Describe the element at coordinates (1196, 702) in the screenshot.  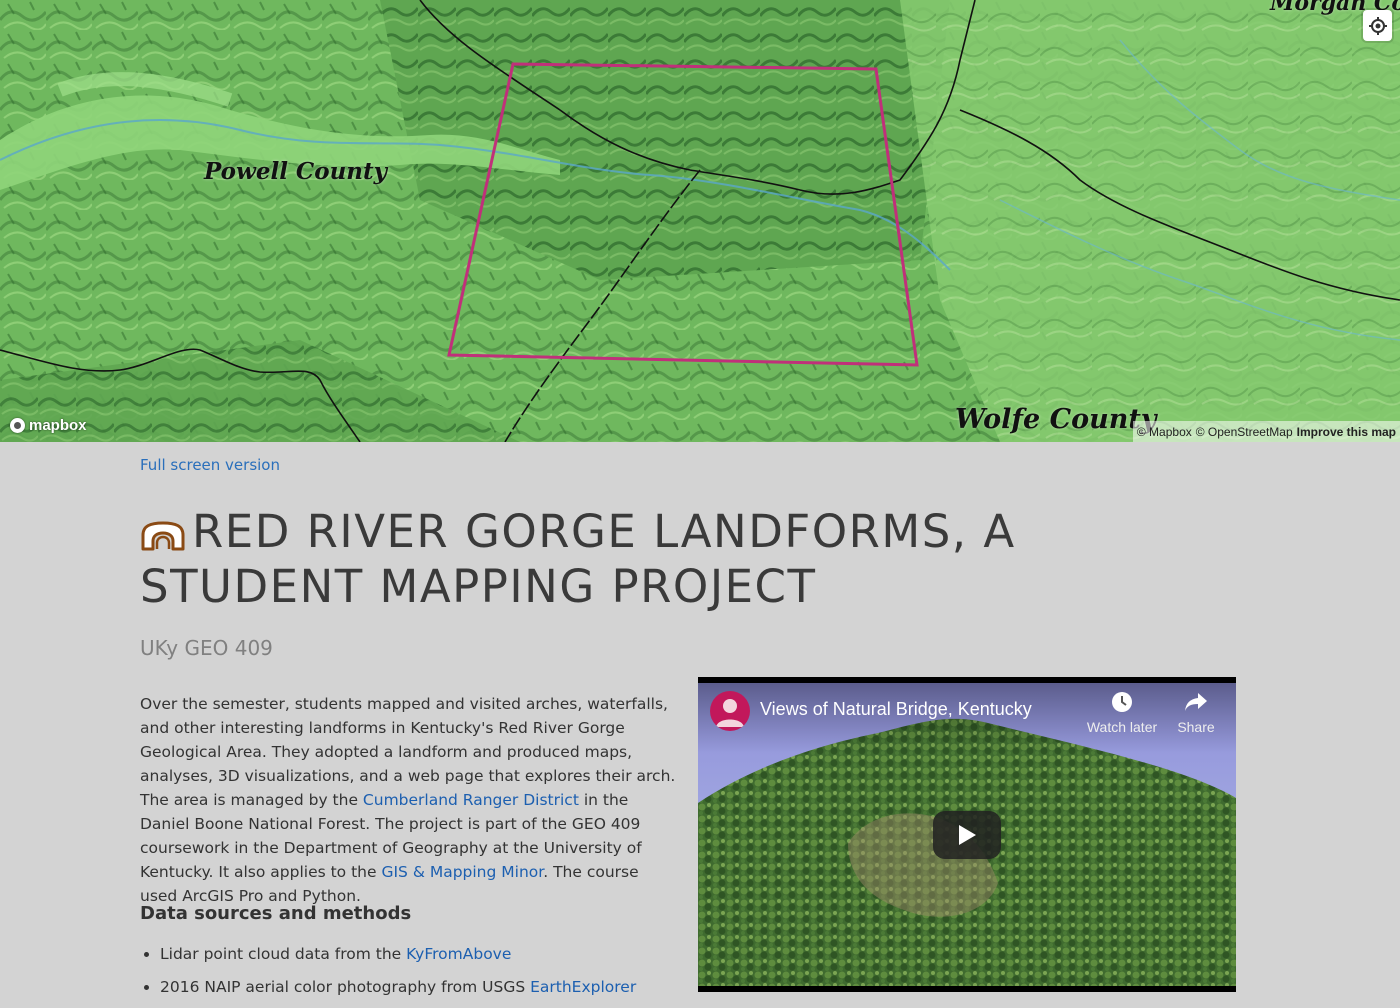
I see `share-icon` at that location.